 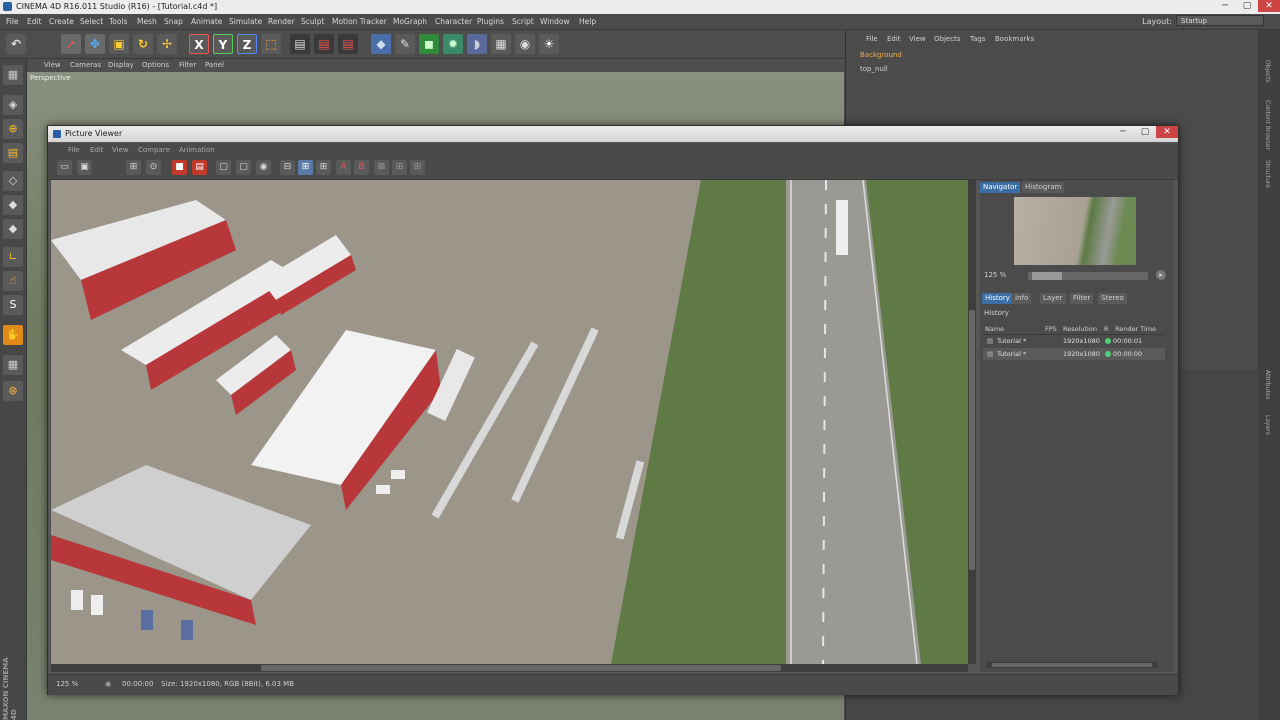 What do you see at coordinates (1080, 329) in the screenshot?
I see `col-resolution: Resolution` at bounding box center [1080, 329].